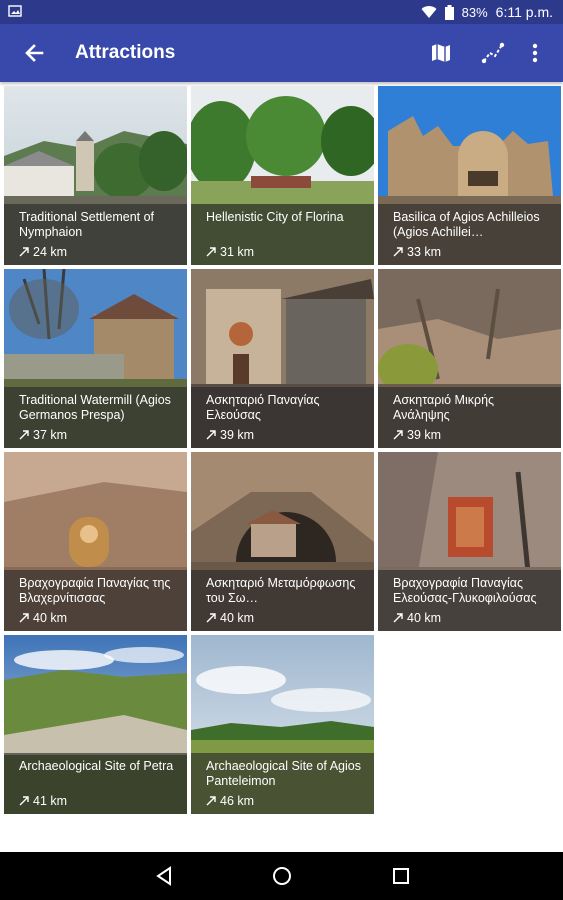  I want to click on system-navigation-bar, so click(281, 876).